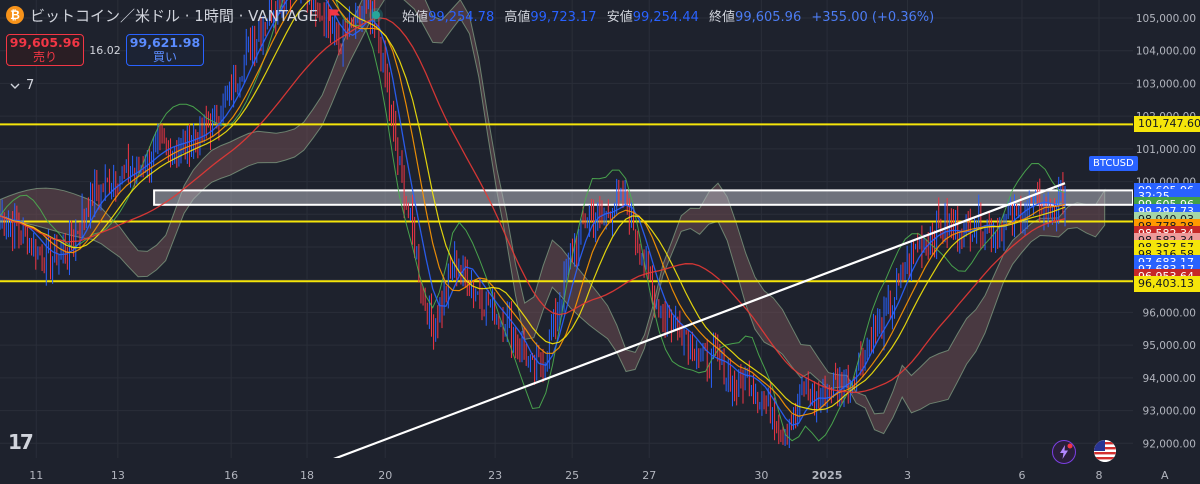 The width and height of the screenshot is (1200, 484). Describe the element at coordinates (907, 475) in the screenshot. I see `time-tick-label: 3` at that location.